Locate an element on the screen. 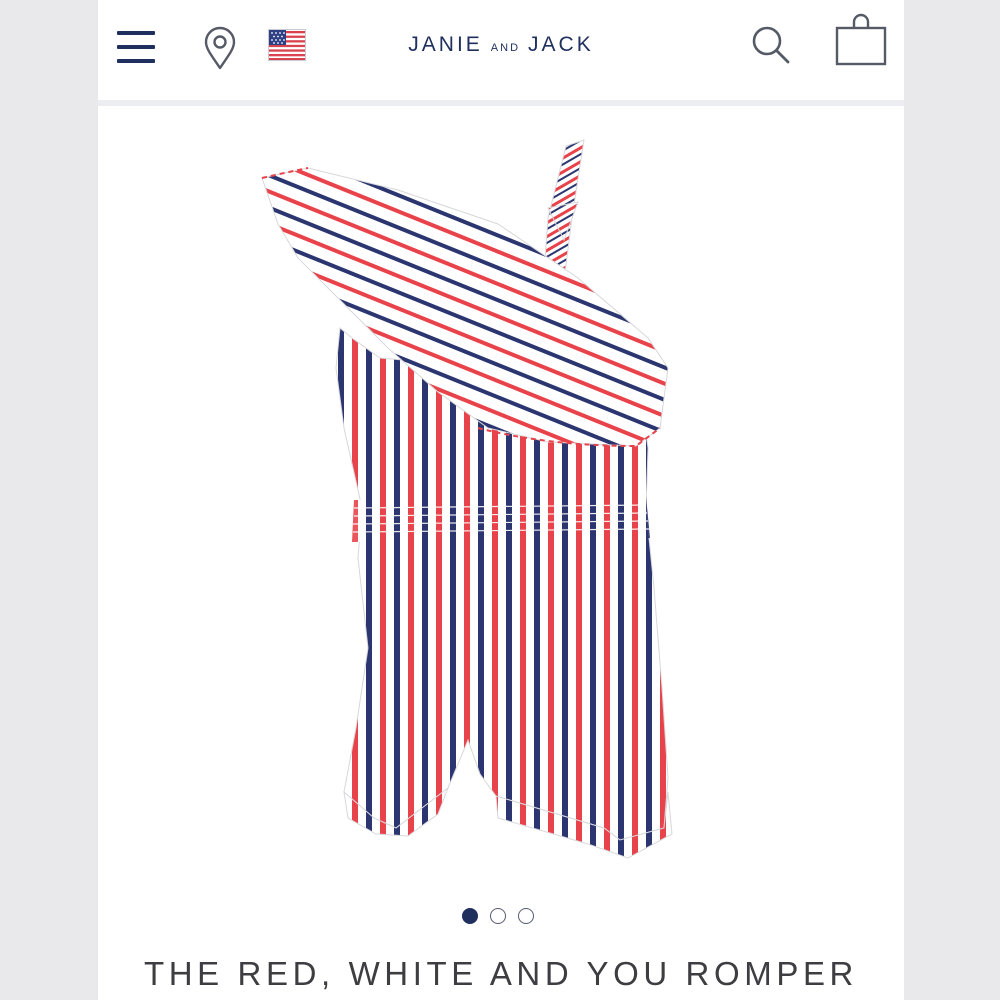 Image resolution: width=1000 pixels, height=1000 pixels. site-header: JANIE AND JACK is located at coordinates (501, 50).